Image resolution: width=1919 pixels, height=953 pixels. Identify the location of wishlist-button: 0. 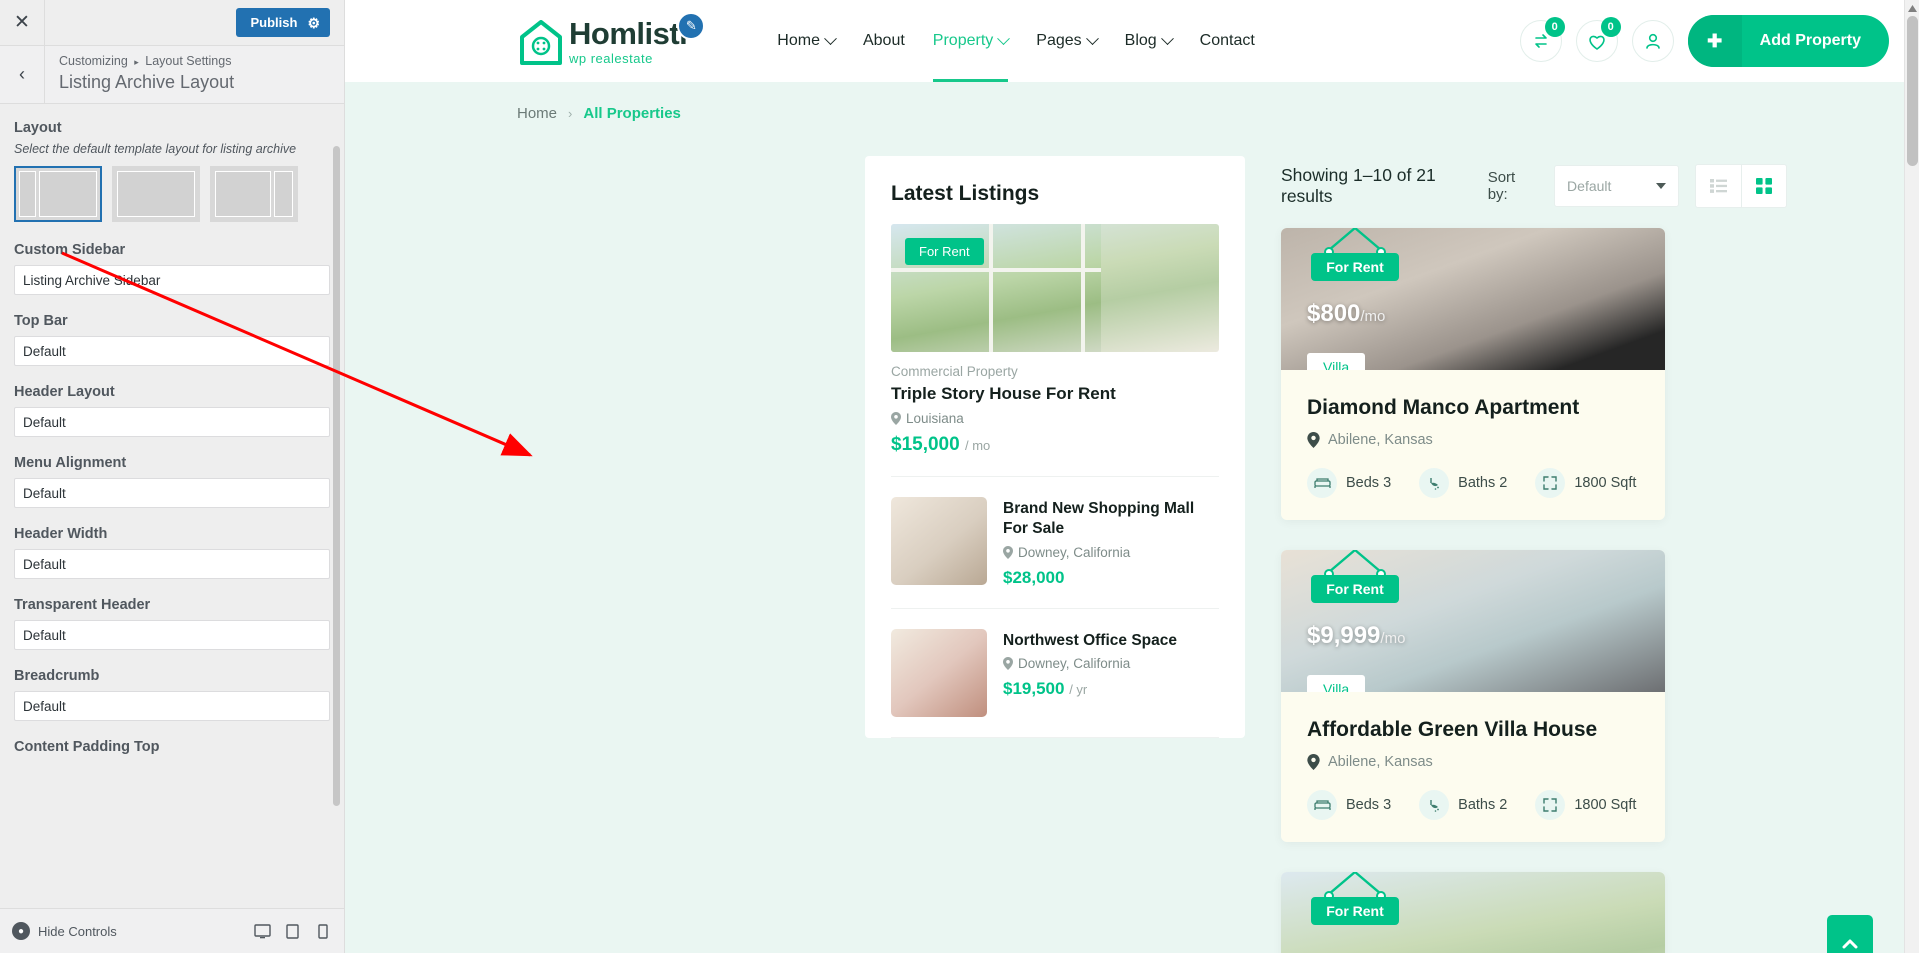
(1598, 39).